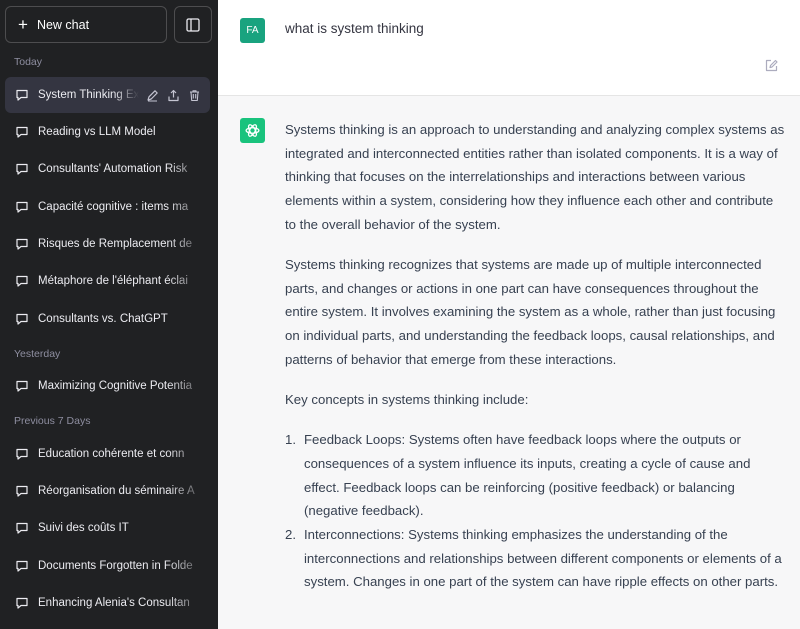 This screenshot has height=629, width=800. Describe the element at coordinates (103, 319) in the screenshot. I see `chat-item-label: Consultants vs. ChatGPT` at that location.